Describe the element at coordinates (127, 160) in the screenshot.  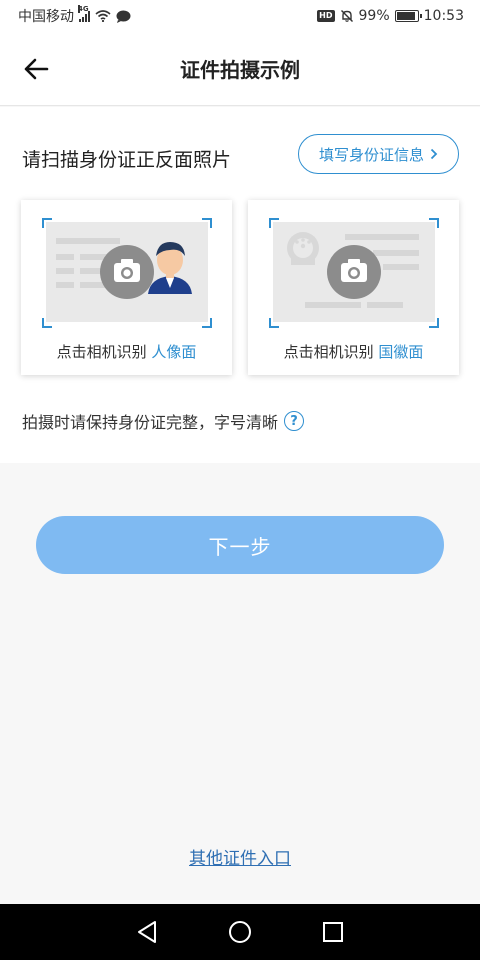
I see `scan-title: 请扫描身份证正反面照片` at that location.